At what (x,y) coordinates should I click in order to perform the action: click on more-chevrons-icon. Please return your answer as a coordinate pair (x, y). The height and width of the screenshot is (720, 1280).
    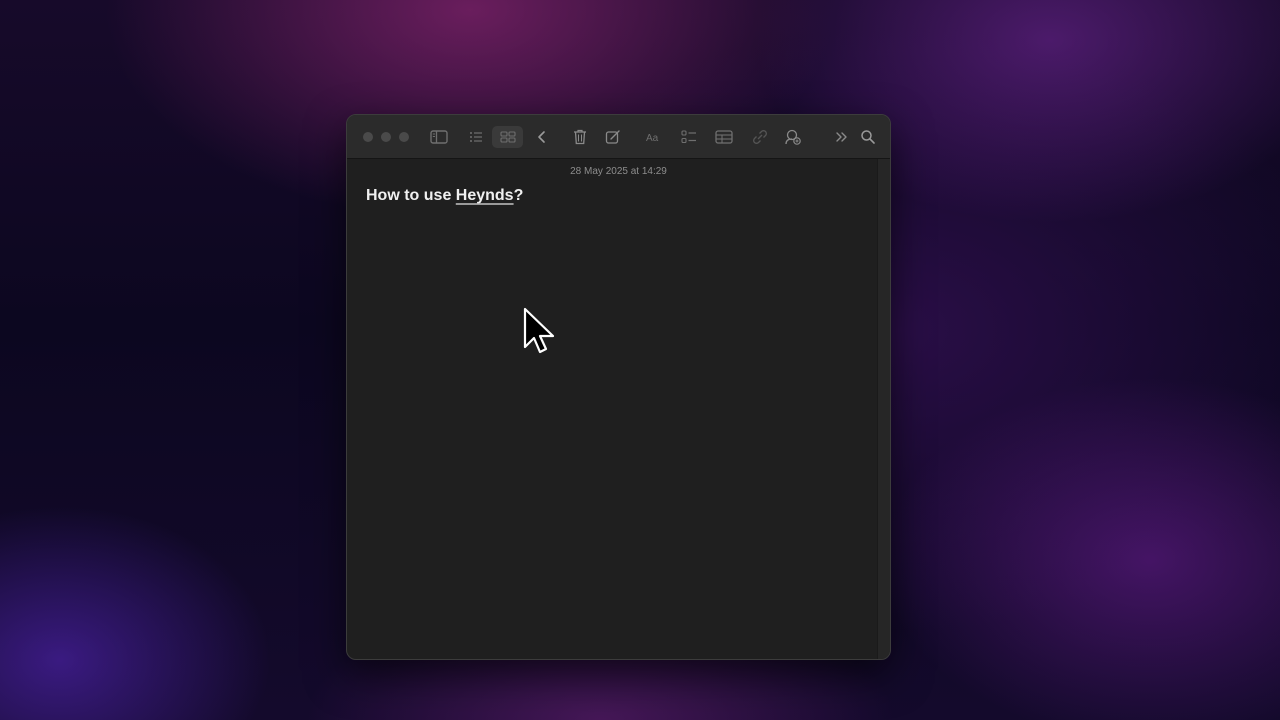
    Looking at the image, I should click on (842, 137).